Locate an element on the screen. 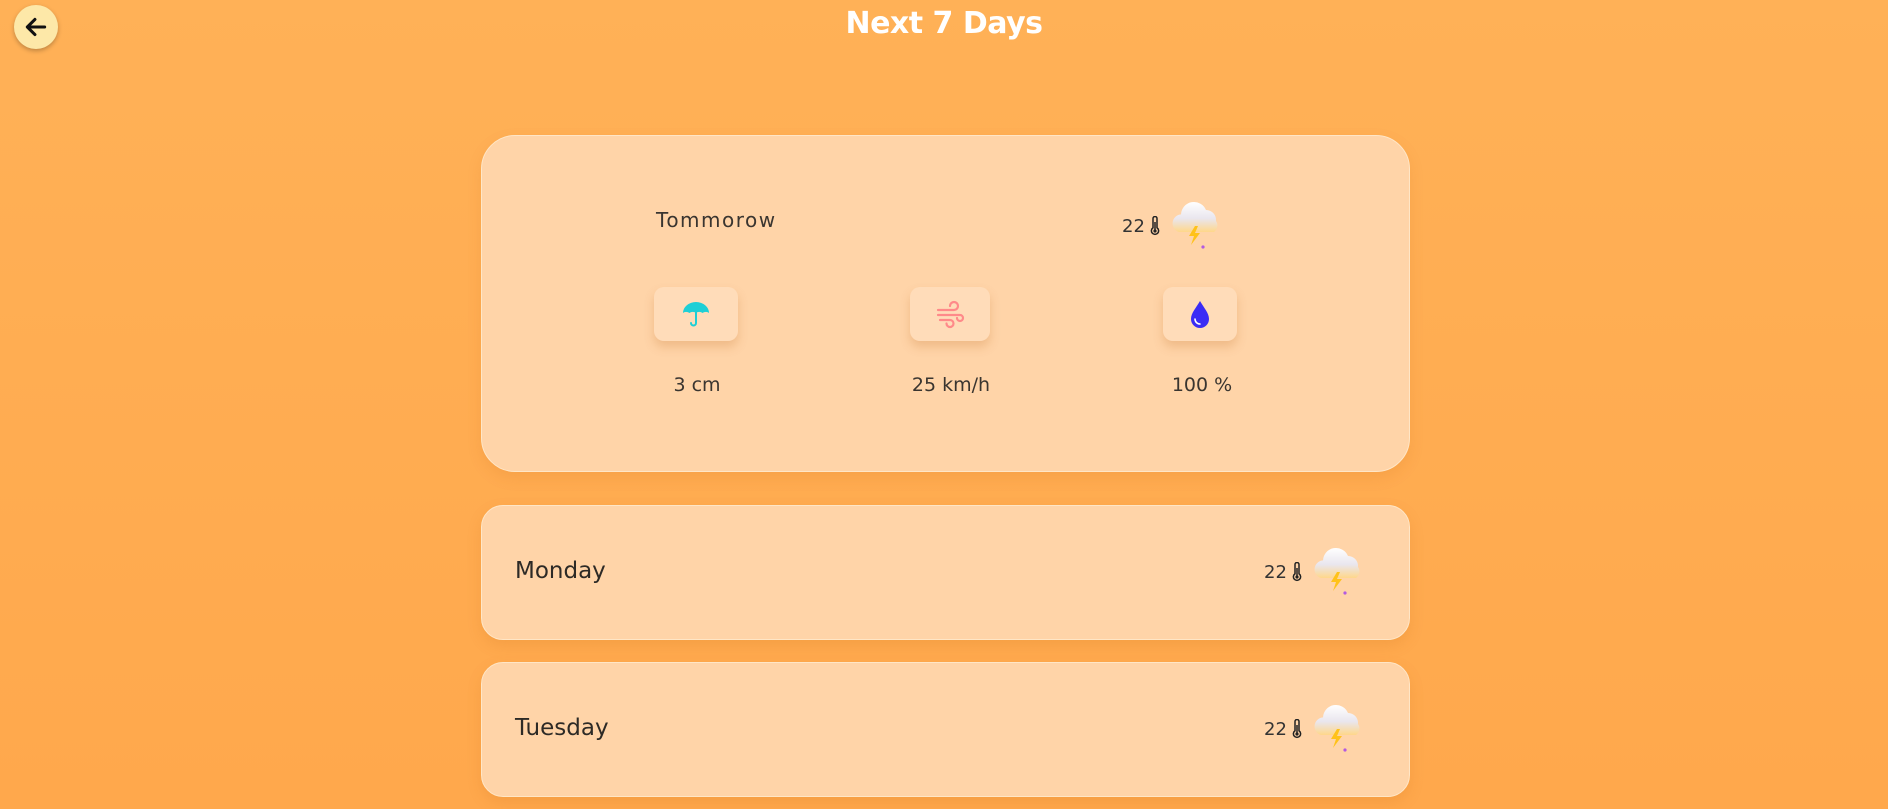  day-card-monday: Monday 22 is located at coordinates (945, 572).